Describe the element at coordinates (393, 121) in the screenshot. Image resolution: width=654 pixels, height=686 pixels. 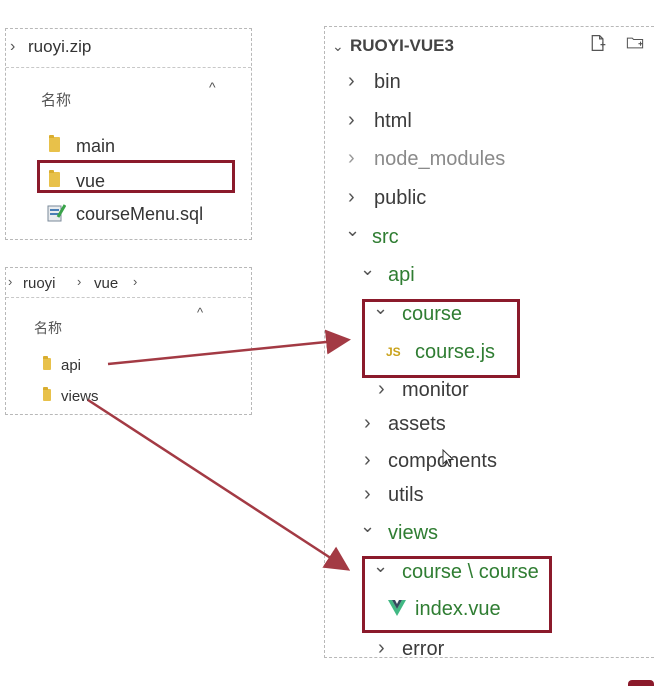
I see `tree-item-html: html` at that location.